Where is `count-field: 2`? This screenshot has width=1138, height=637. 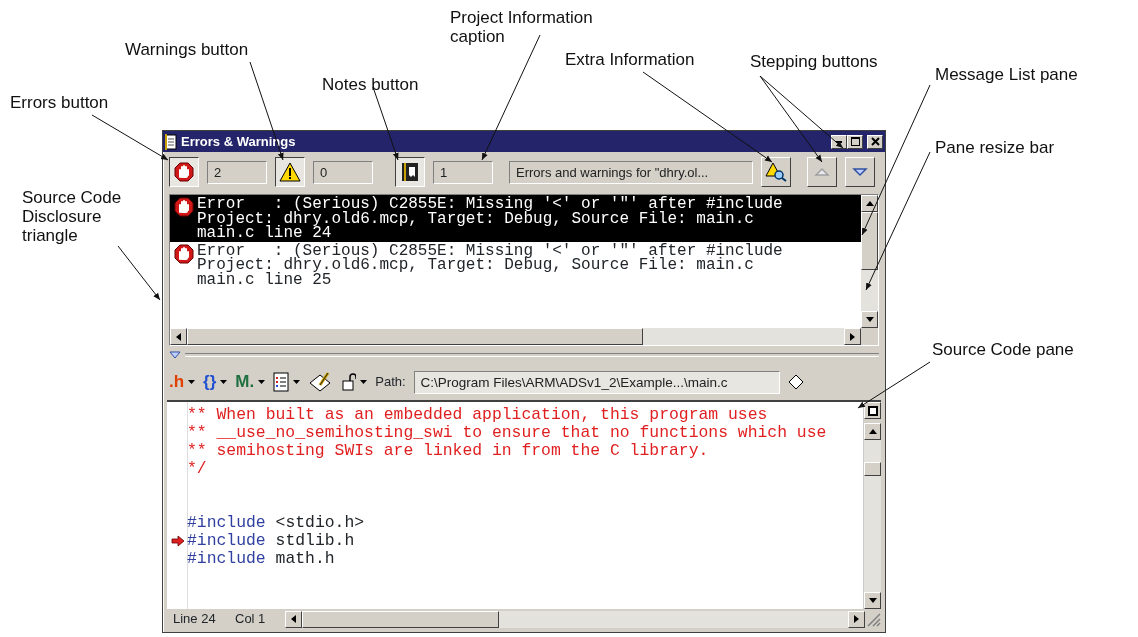
count-field: 2 is located at coordinates (237, 172).